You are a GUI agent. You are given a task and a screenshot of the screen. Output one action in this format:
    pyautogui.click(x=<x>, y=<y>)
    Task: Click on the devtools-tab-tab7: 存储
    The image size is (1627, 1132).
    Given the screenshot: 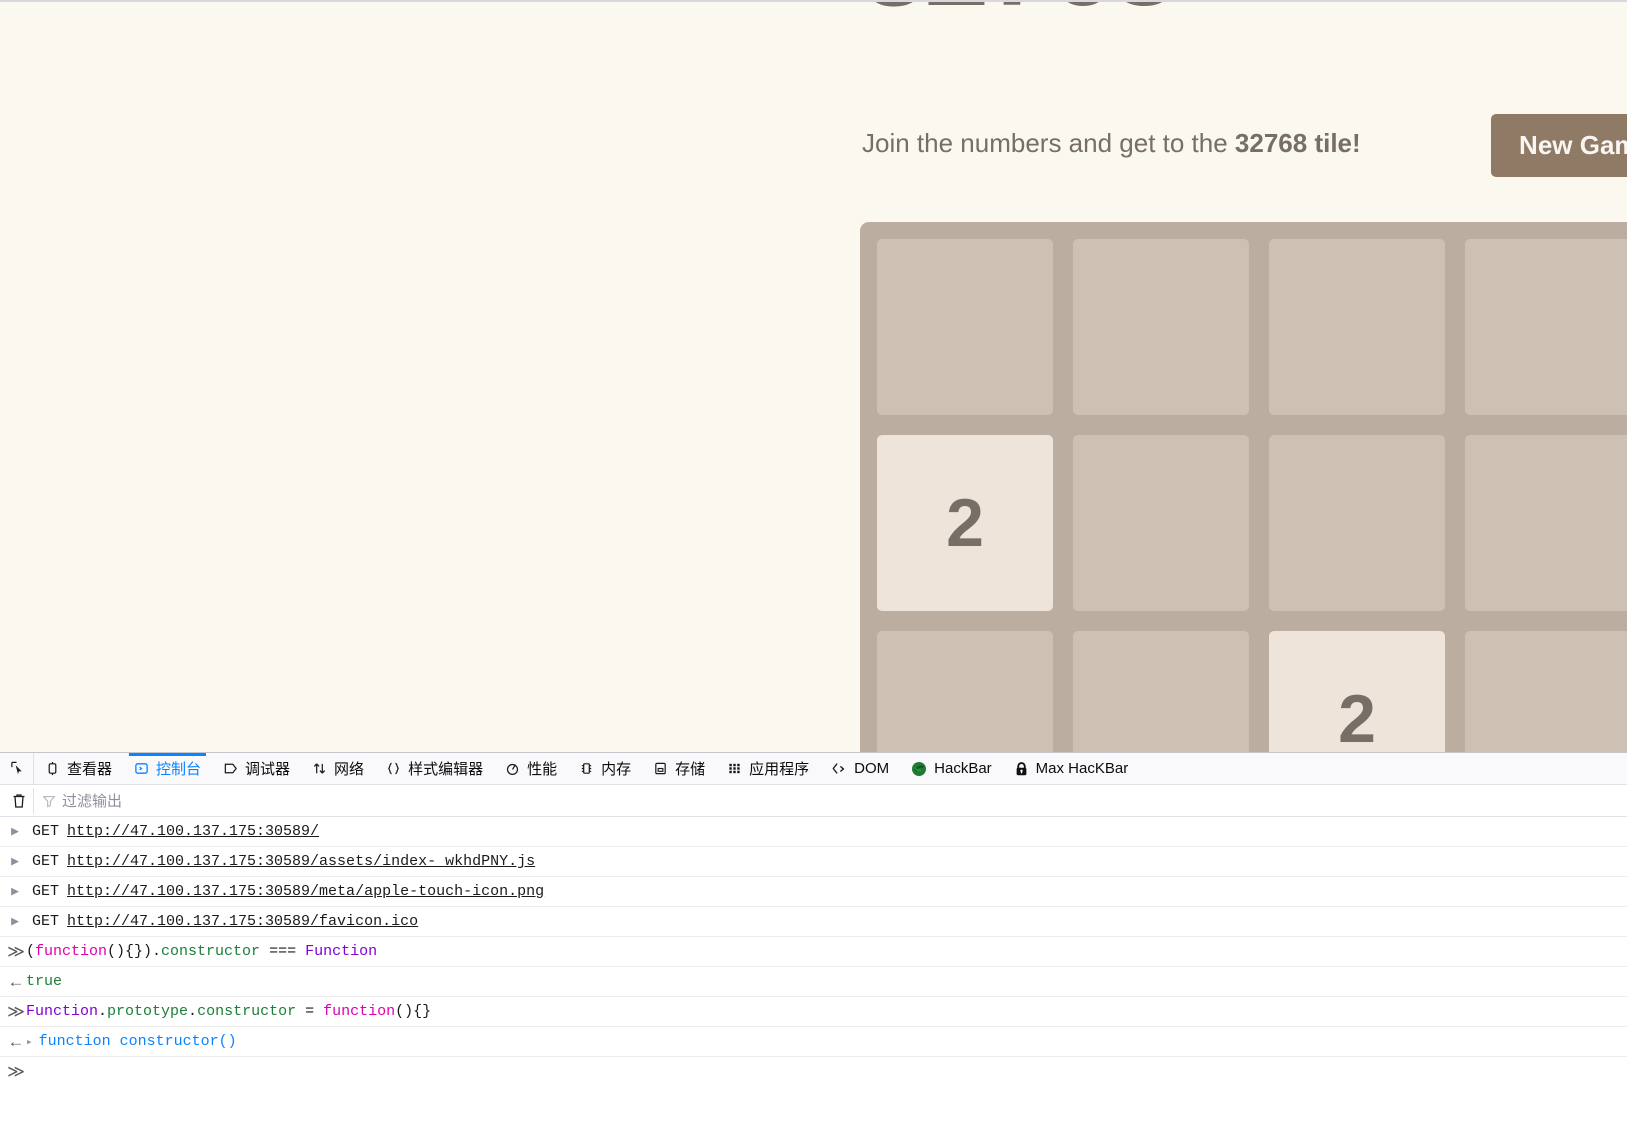 What is the action you would take?
    pyautogui.click(x=679, y=768)
    